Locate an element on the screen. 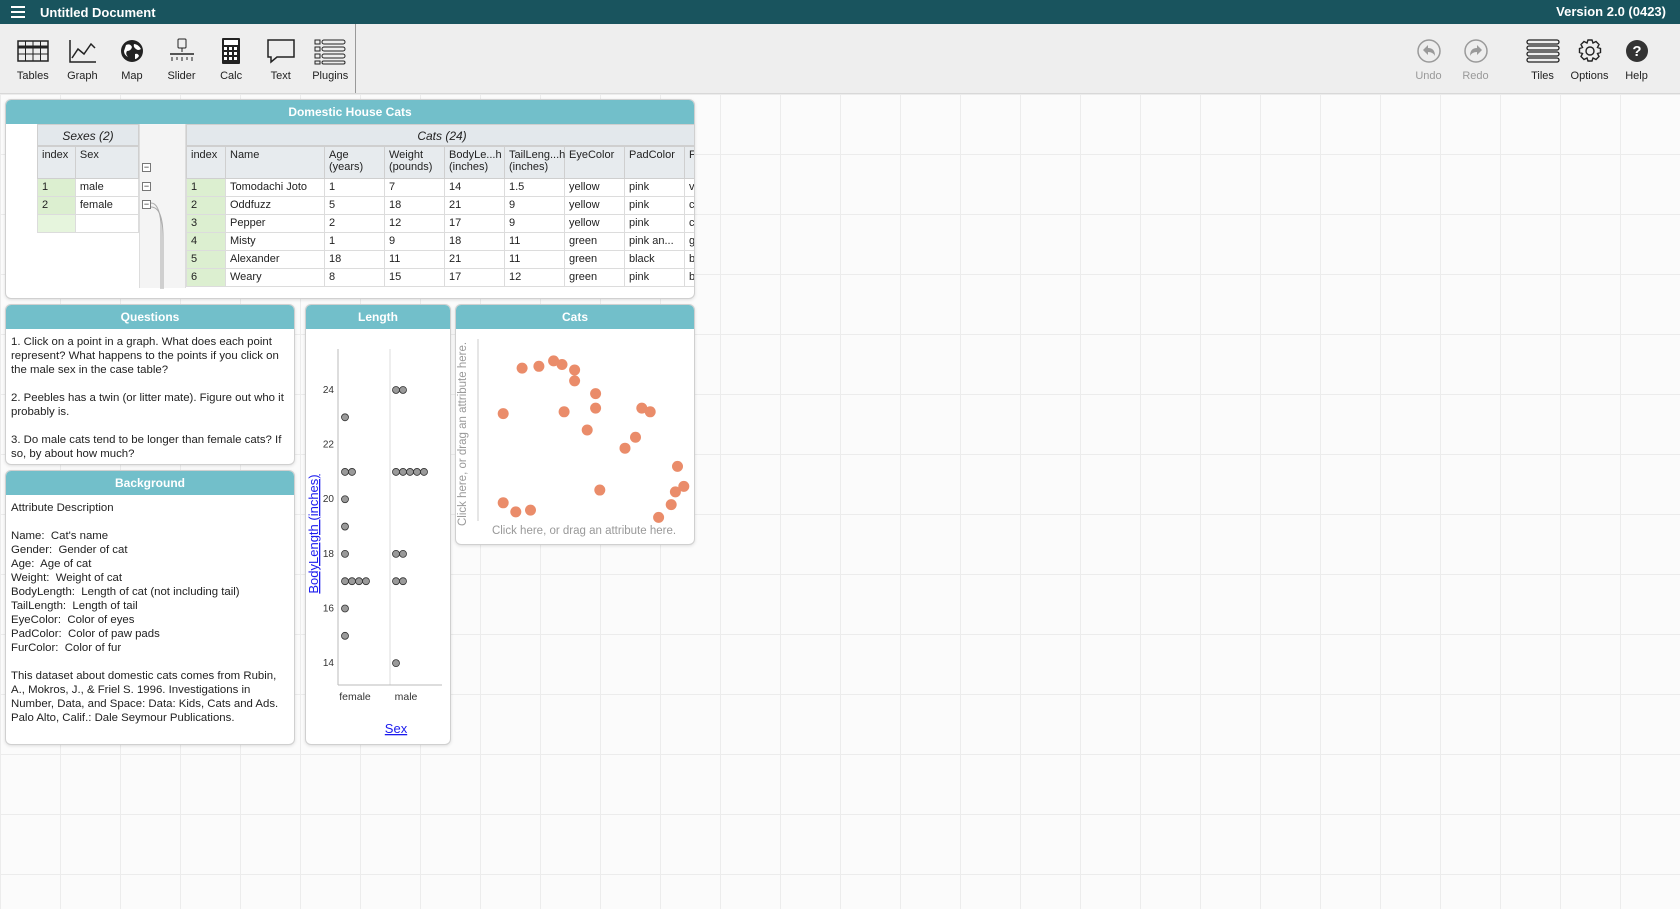  table-cell: c is located at coordinates (689, 205).